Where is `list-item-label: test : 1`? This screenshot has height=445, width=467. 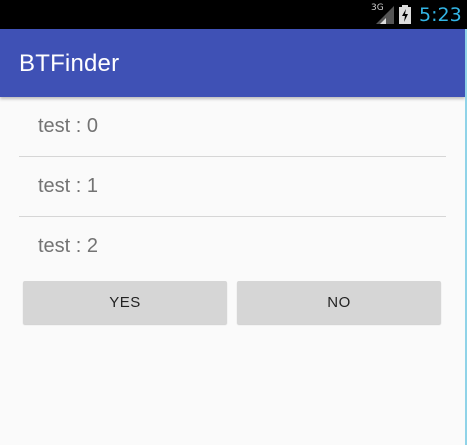
list-item-label: test : 1 is located at coordinates (68, 186).